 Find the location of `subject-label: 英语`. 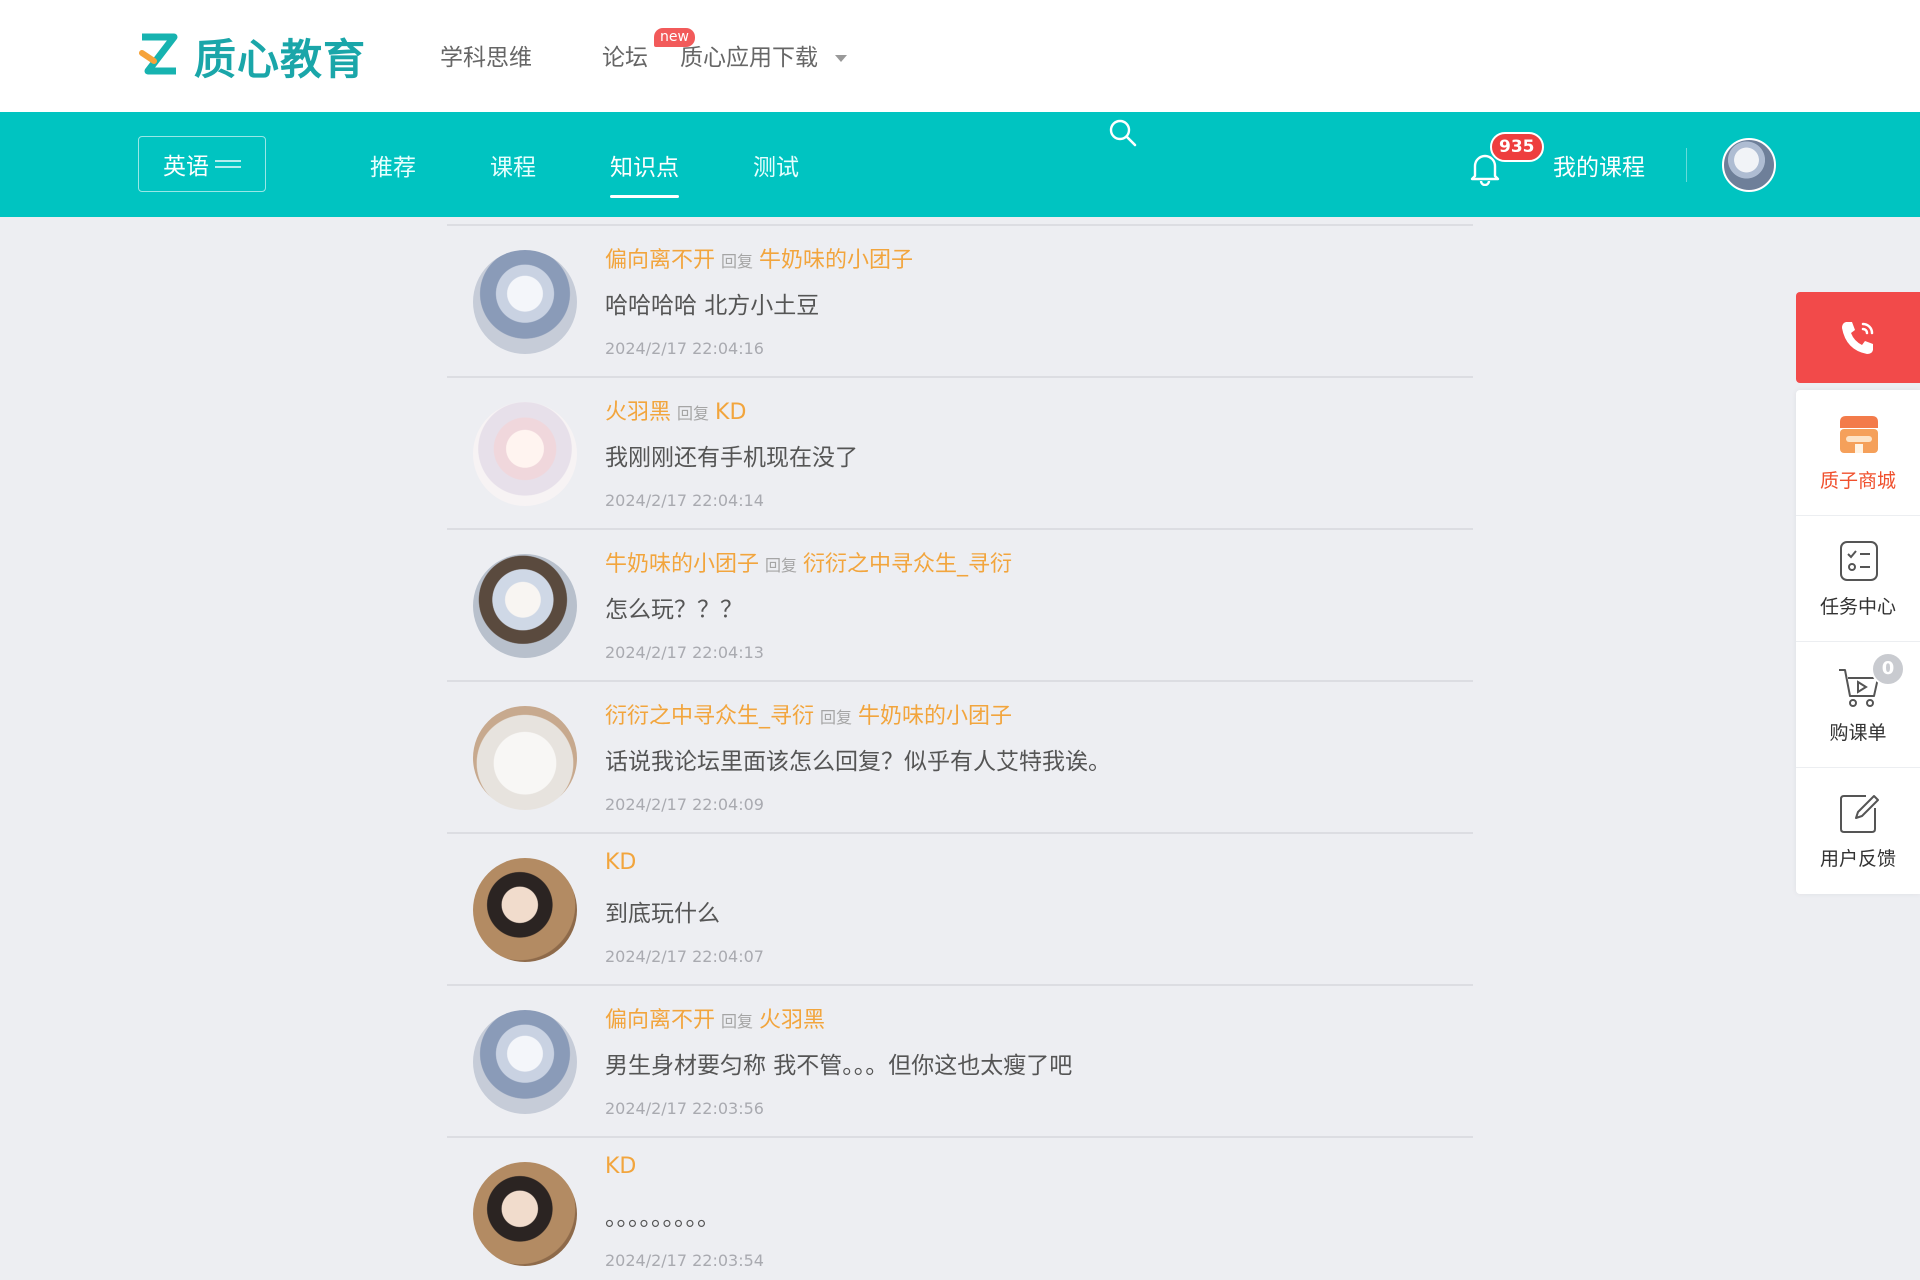

subject-label: 英语 is located at coordinates (186, 167).